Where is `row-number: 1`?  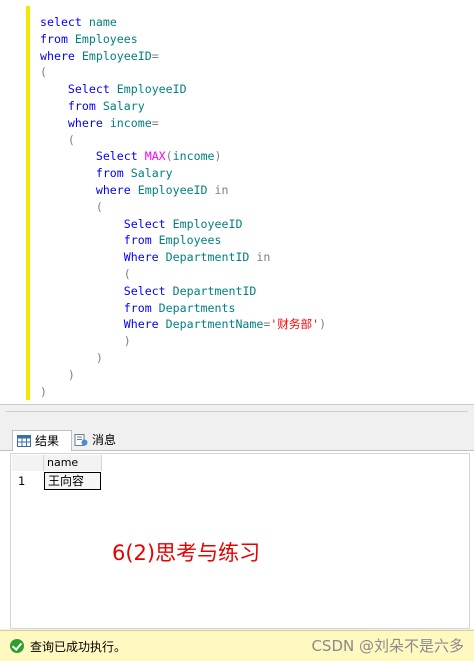 row-number: 1 is located at coordinates (21, 481).